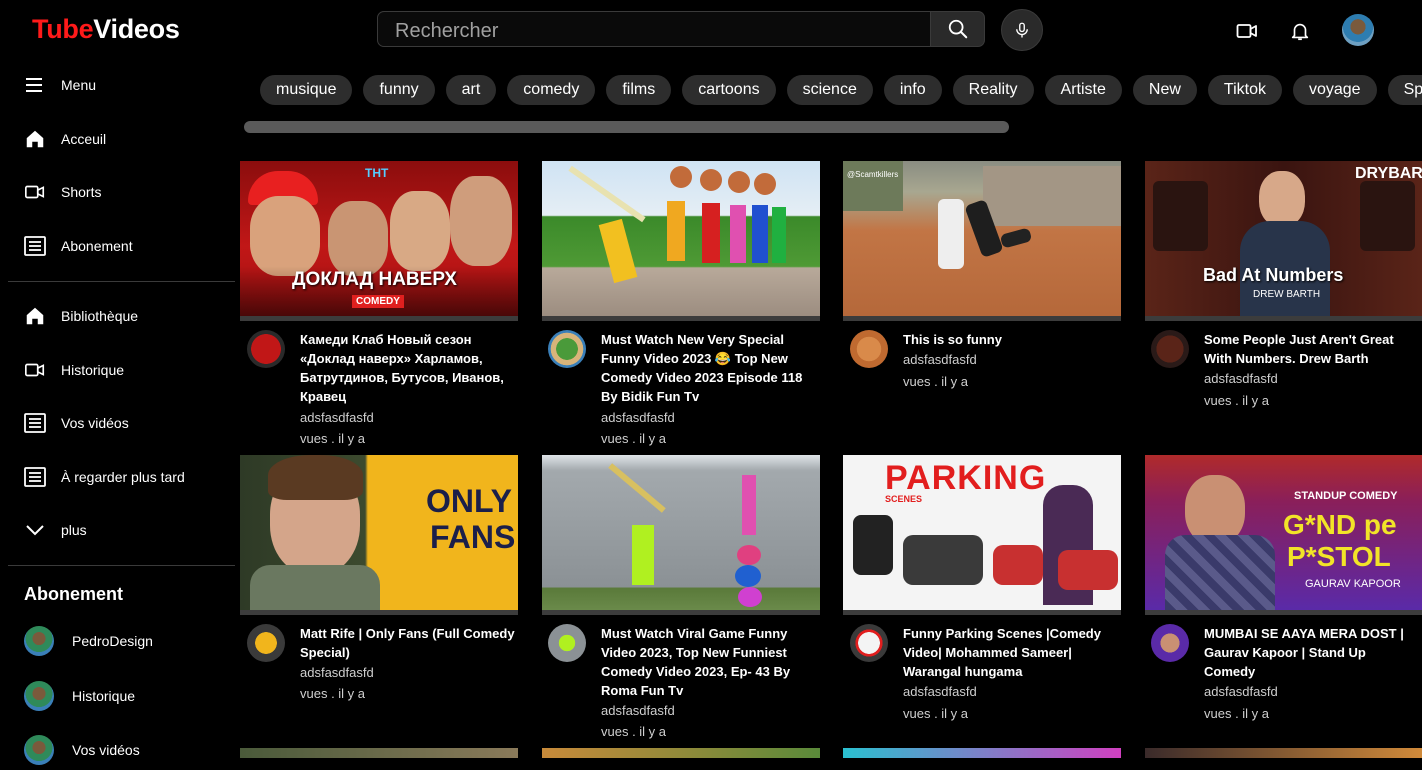 This screenshot has height=770, width=1422. I want to click on chip-voyage: voyage, so click(1334, 90).